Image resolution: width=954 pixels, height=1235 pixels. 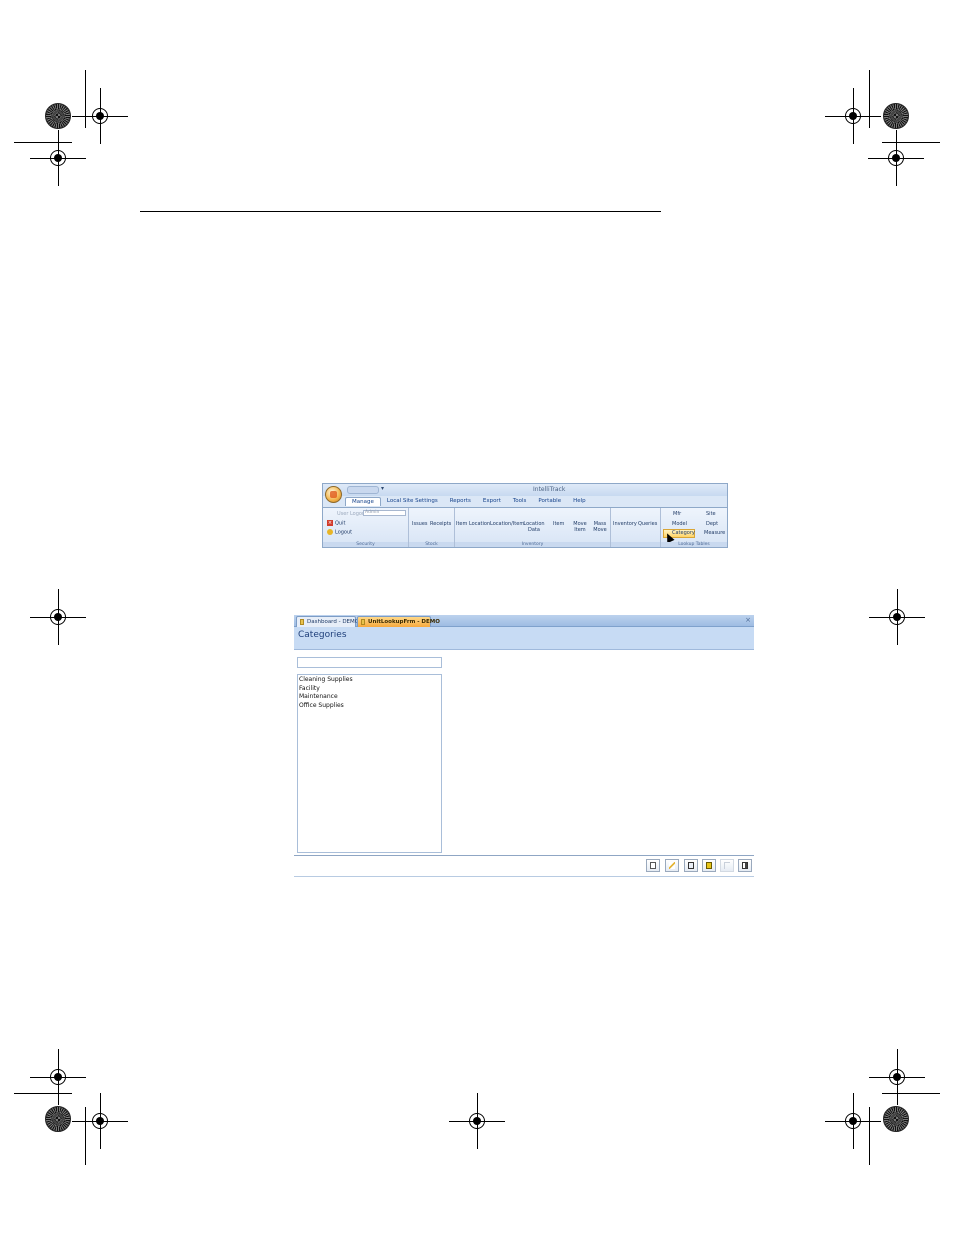 What do you see at coordinates (431, 544) in the screenshot?
I see `group-label: Stock` at bounding box center [431, 544].